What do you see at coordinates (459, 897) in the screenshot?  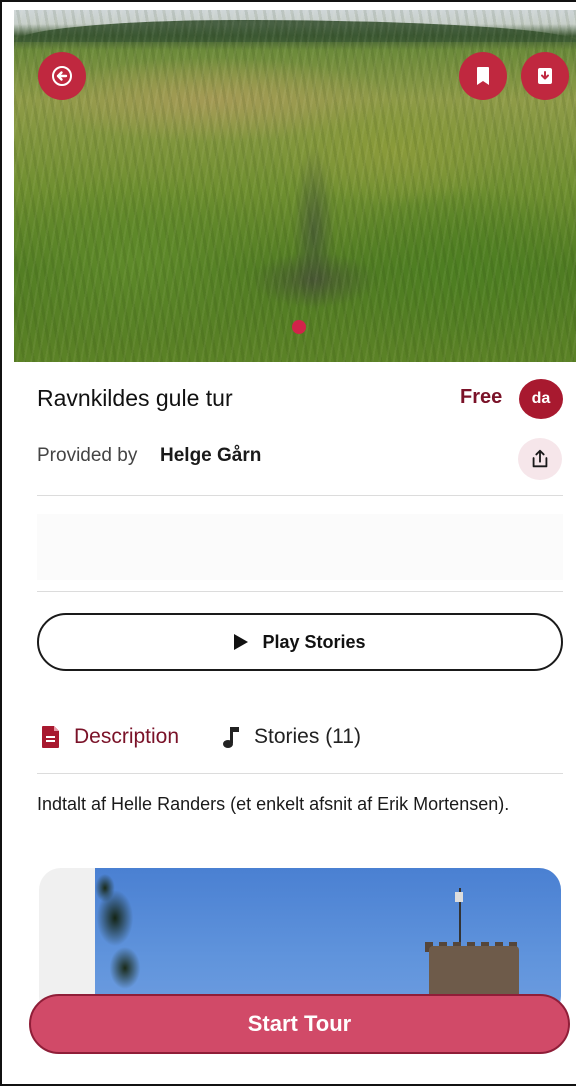 I see `flag` at bounding box center [459, 897].